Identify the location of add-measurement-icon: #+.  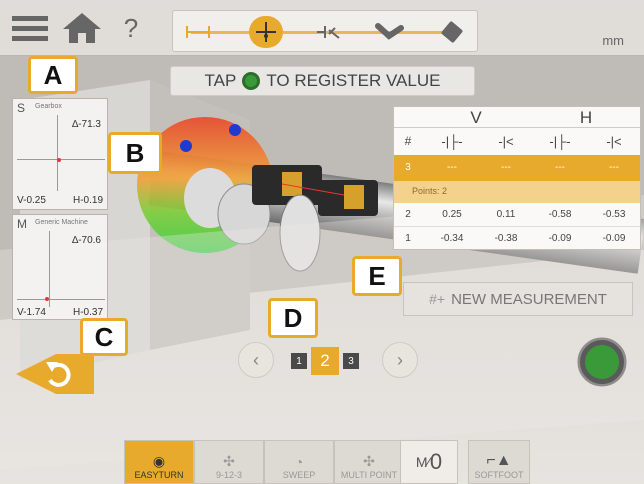
(437, 299).